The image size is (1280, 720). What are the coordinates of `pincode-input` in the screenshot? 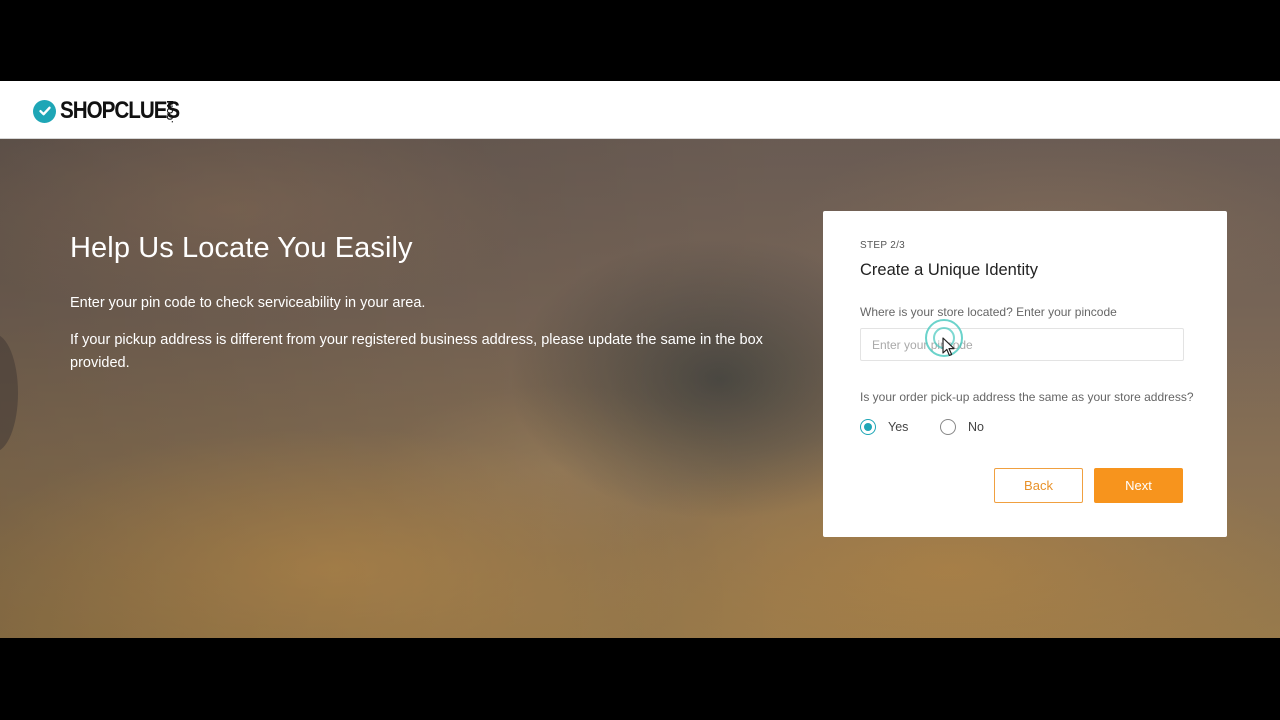 It's located at (1022, 344).